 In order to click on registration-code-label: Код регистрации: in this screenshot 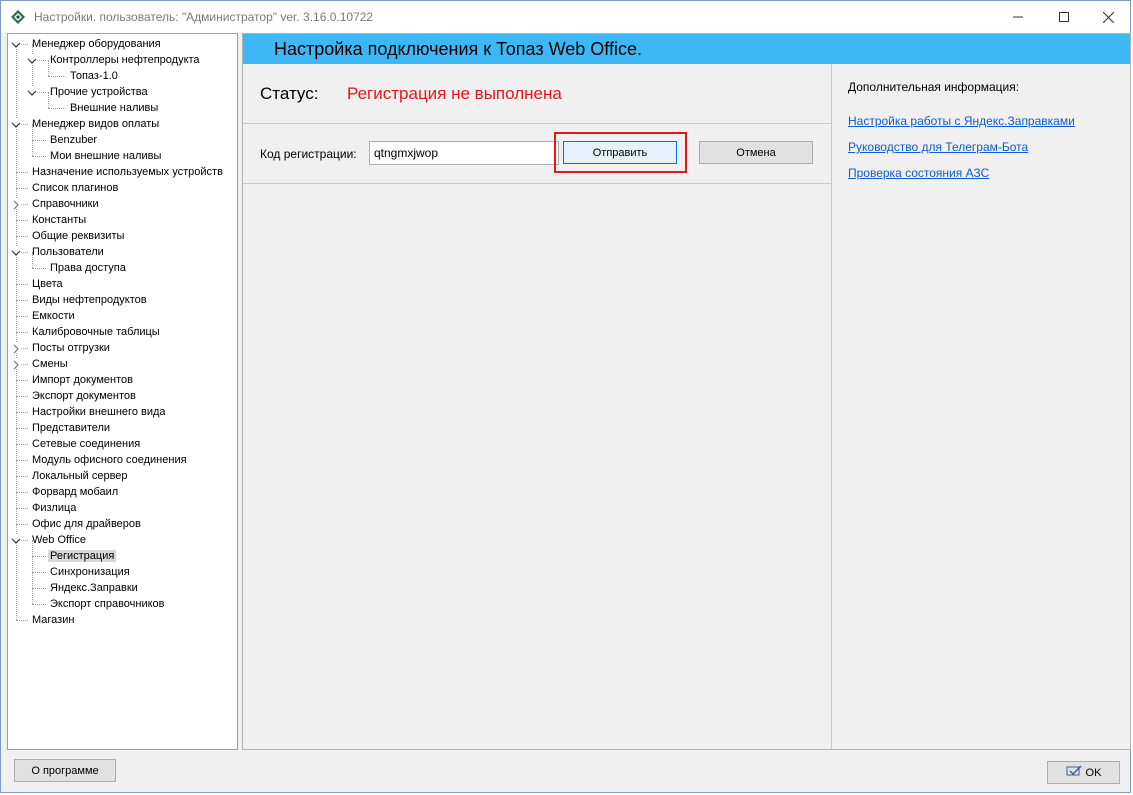, I will do `click(308, 154)`.